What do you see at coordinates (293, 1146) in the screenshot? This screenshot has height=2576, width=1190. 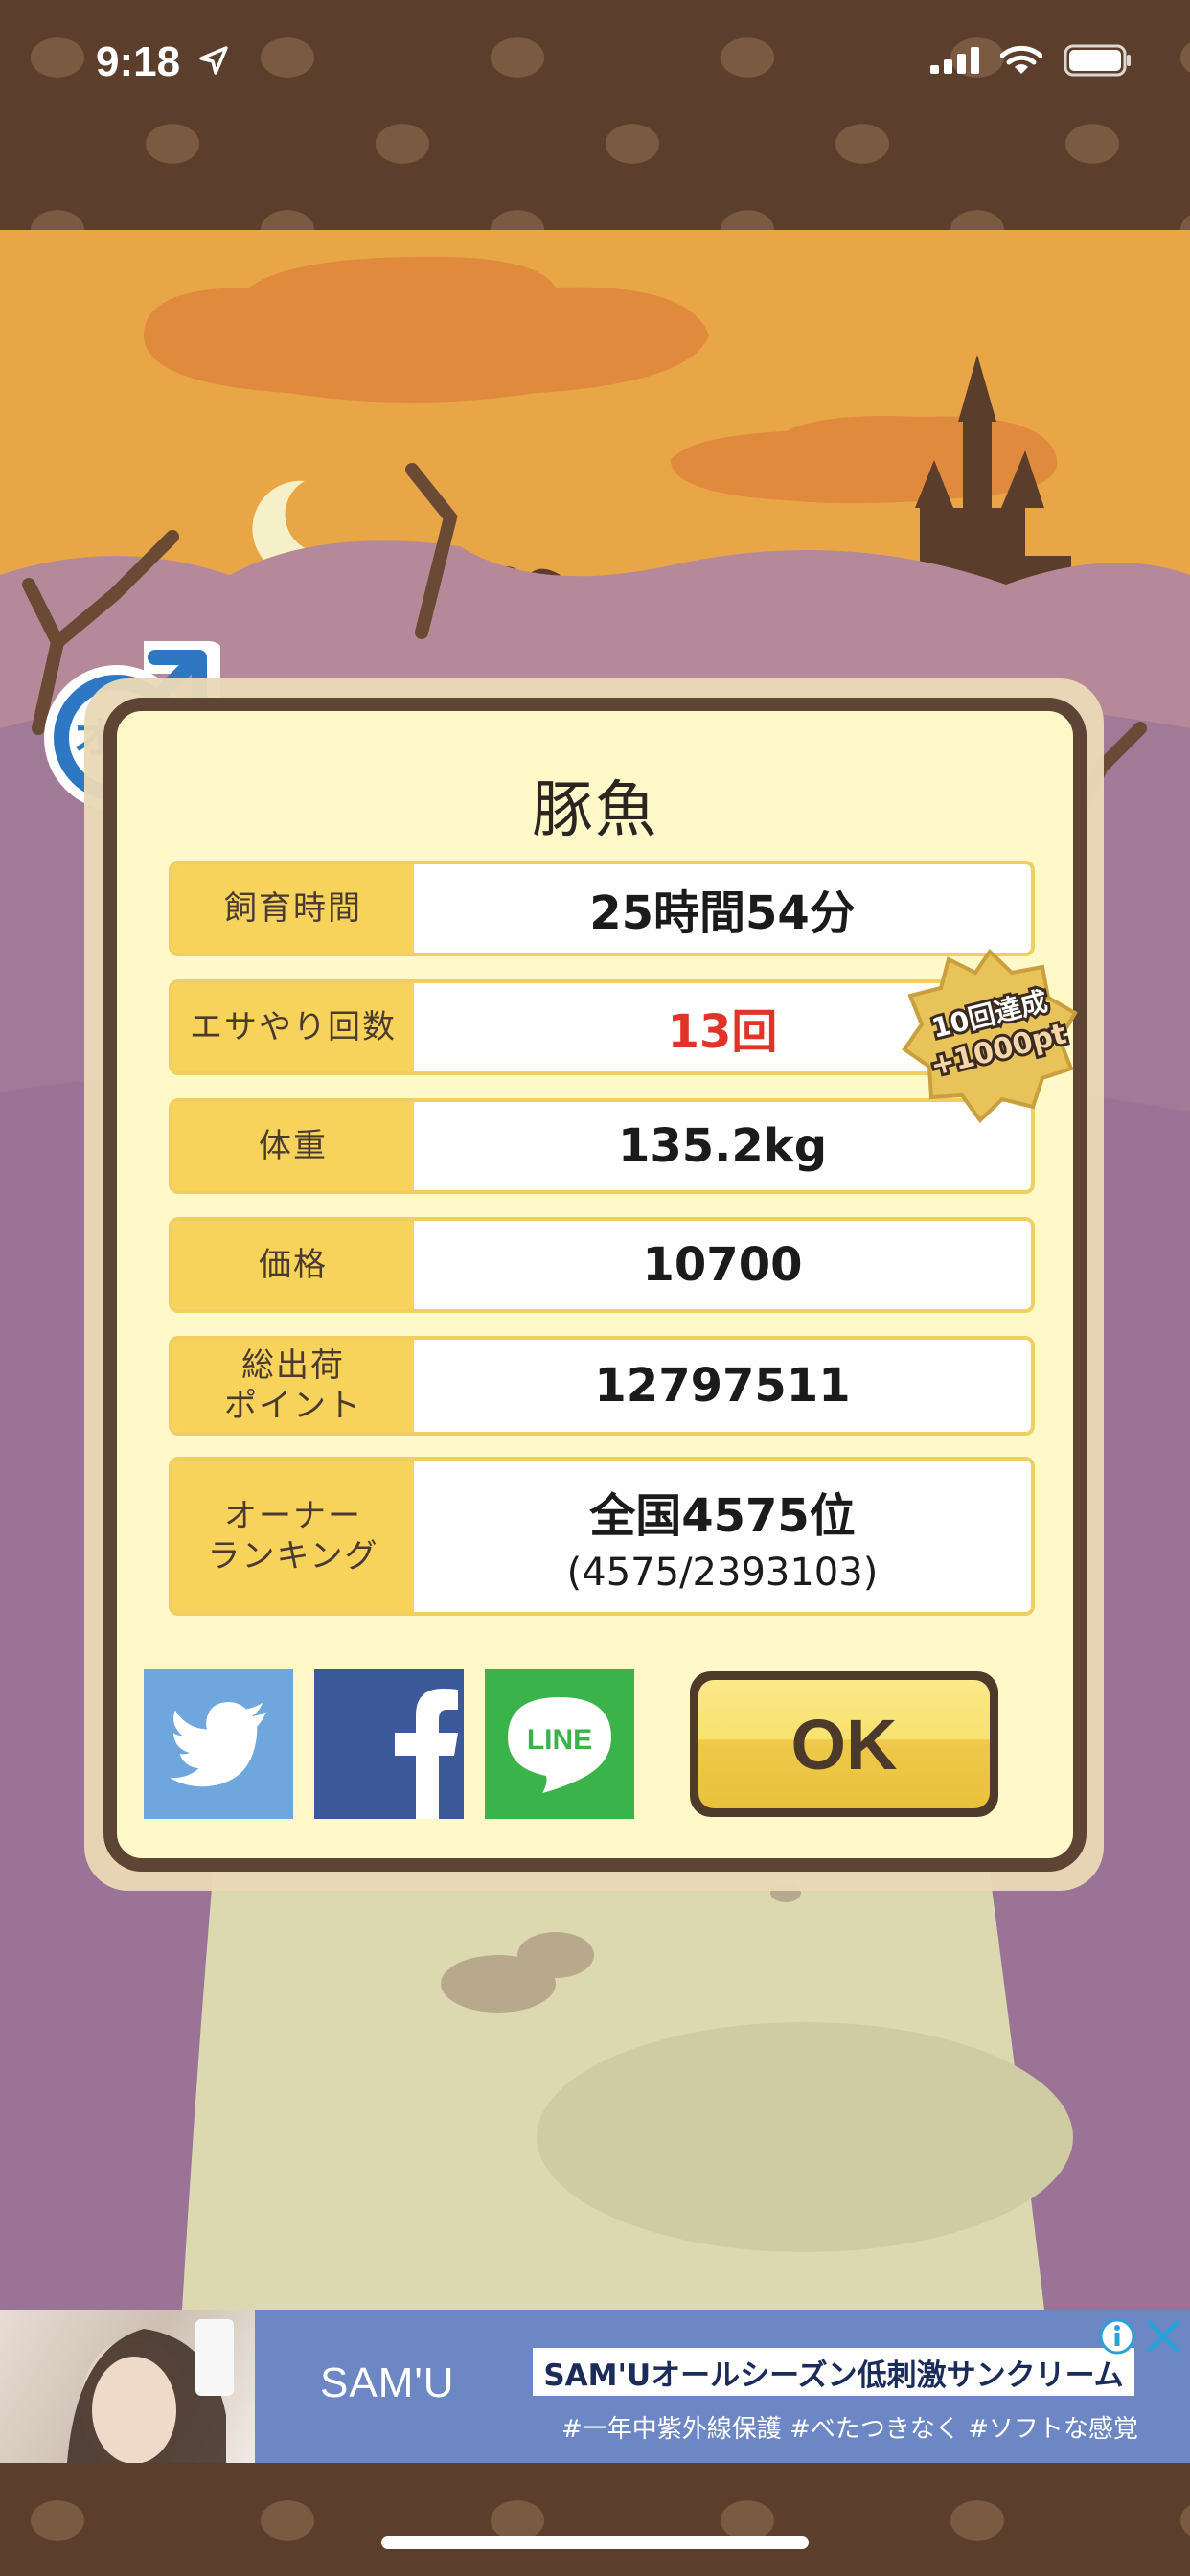 I see `stat-label: 体重` at bounding box center [293, 1146].